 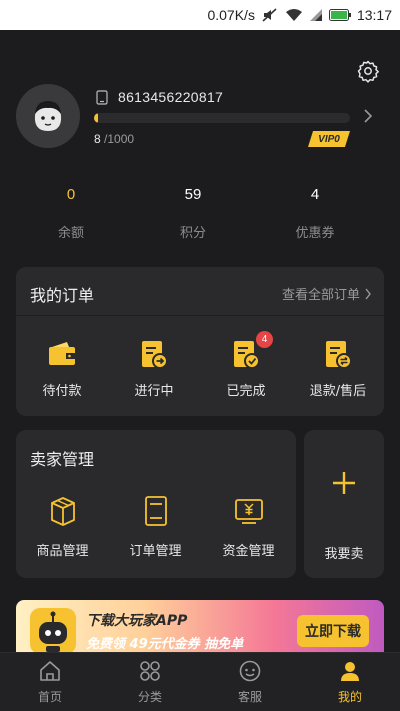 I want to click on product-management: 商品管理, so click(x=62, y=526).